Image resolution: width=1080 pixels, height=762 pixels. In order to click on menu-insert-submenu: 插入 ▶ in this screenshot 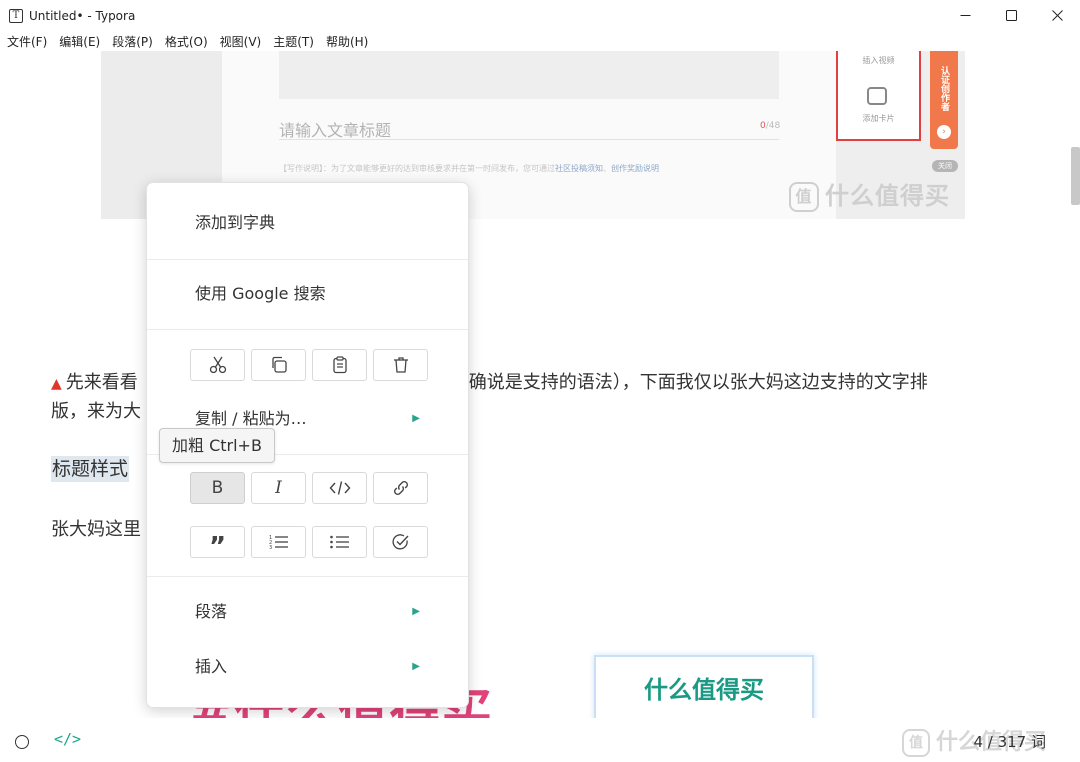, I will do `click(307, 667)`.